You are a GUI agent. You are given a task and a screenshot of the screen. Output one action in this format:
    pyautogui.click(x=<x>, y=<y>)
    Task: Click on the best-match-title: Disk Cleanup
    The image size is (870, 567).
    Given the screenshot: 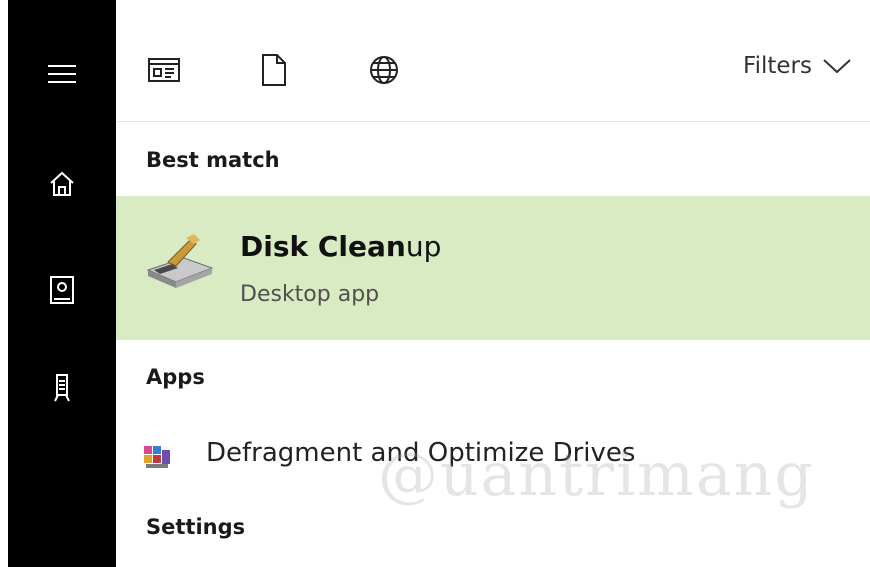 What is the action you would take?
    pyautogui.click(x=340, y=246)
    